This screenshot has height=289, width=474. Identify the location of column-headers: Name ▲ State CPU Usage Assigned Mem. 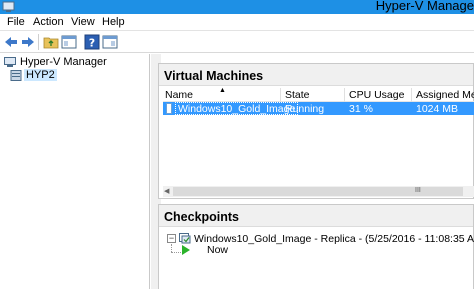
(318, 94).